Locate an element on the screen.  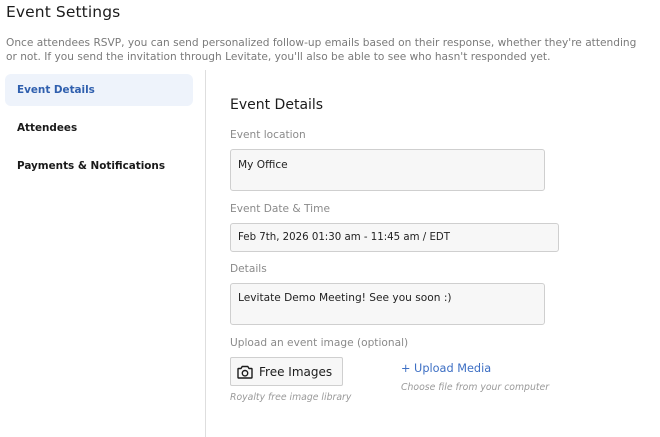
sidebar-item-label: Attendees is located at coordinates (47, 128).